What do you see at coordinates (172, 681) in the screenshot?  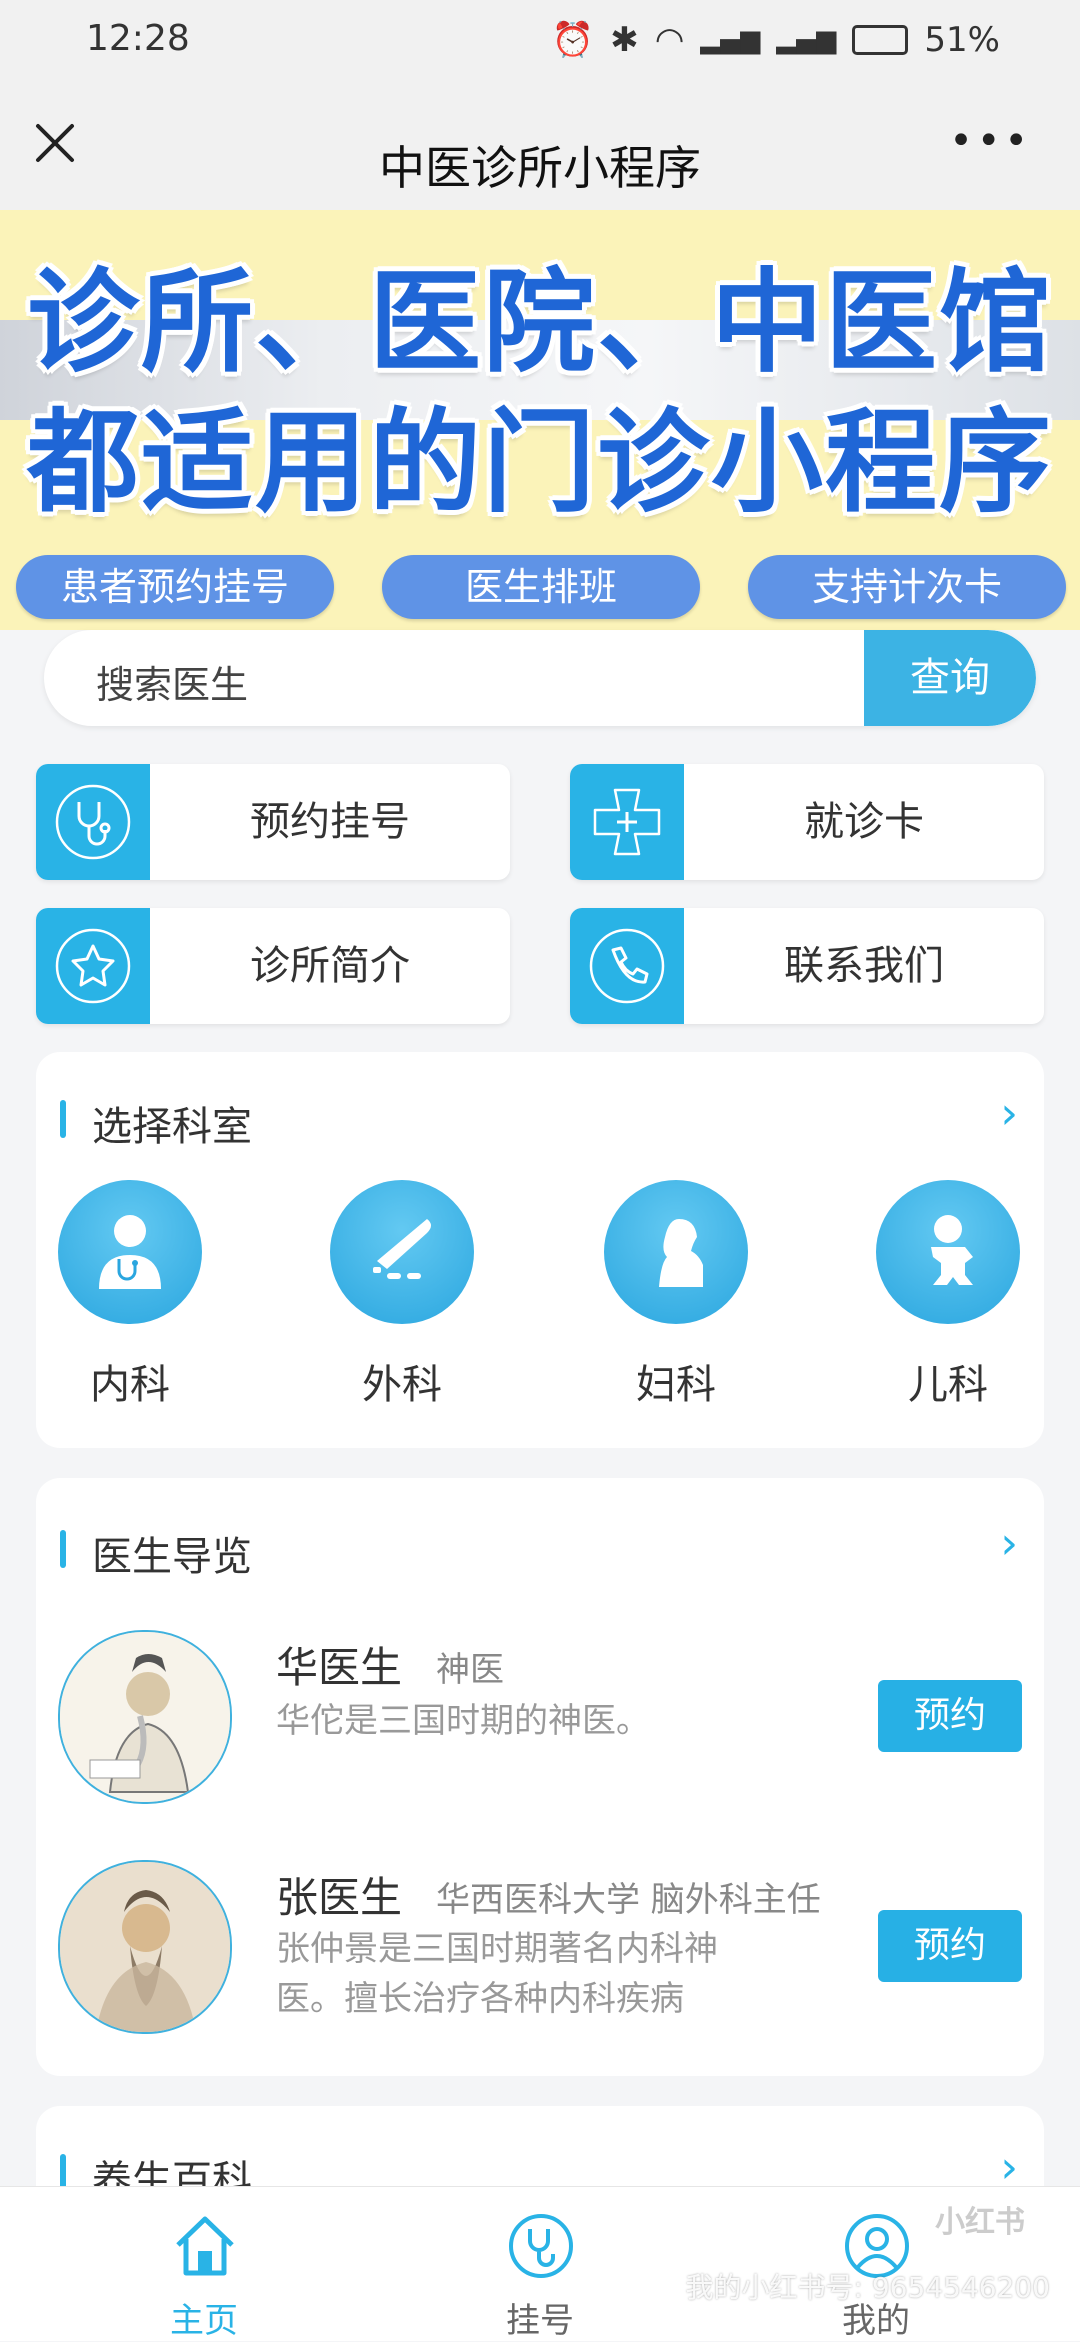 I see `search-input: 搜索医生` at bounding box center [172, 681].